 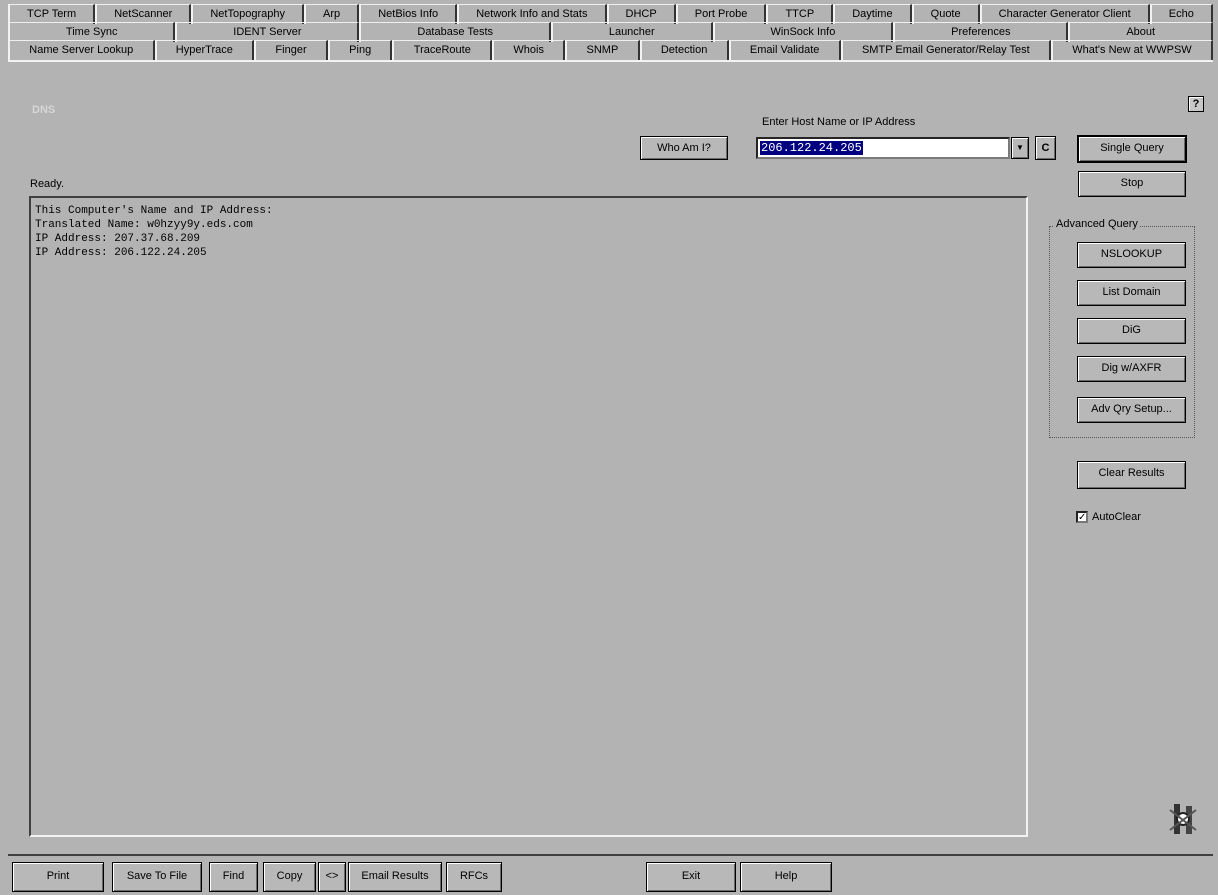 What do you see at coordinates (1131, 293) in the screenshot?
I see `list-domain-button: List Domain` at bounding box center [1131, 293].